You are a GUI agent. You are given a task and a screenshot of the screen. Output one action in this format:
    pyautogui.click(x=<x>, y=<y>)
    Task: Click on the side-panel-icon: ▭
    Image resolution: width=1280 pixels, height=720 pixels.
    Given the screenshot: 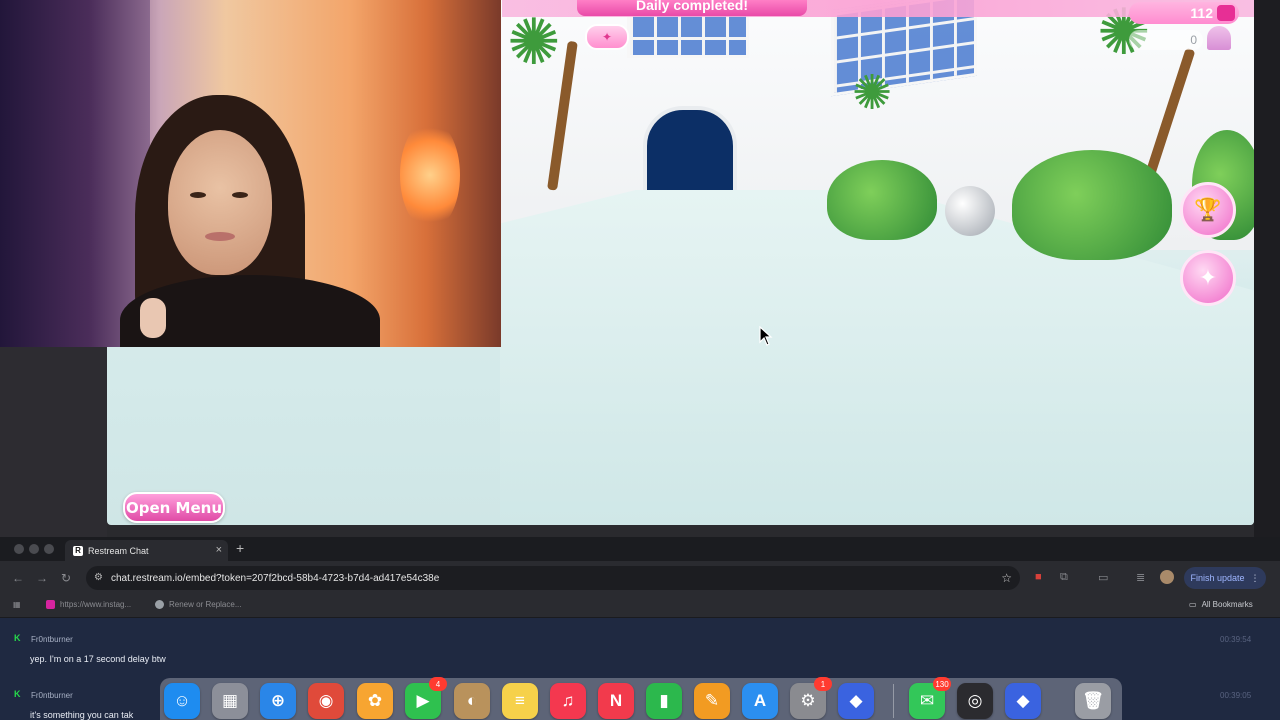 What is the action you would take?
    pyautogui.click(x=1104, y=577)
    